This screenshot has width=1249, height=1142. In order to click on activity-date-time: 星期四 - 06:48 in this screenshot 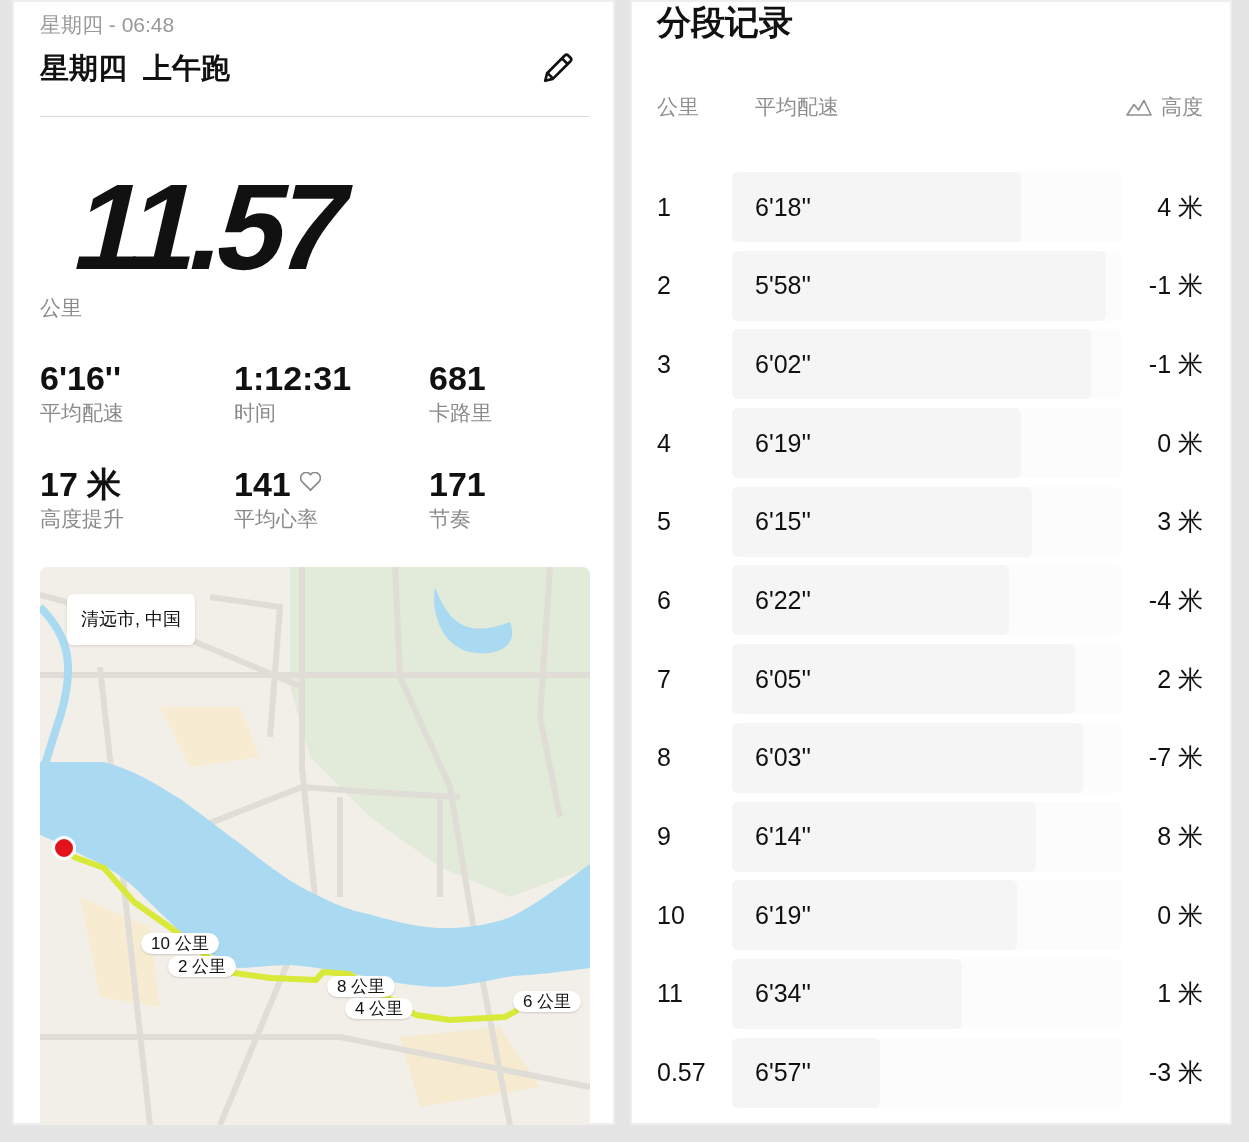, I will do `click(108, 25)`.